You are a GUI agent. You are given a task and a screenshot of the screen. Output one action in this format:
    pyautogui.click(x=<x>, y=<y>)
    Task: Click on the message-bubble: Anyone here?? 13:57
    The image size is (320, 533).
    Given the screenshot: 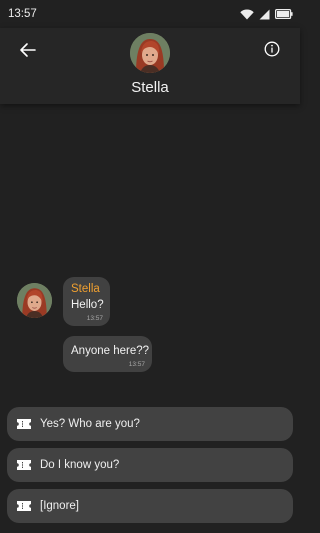 What is the action you would take?
    pyautogui.click(x=107, y=354)
    